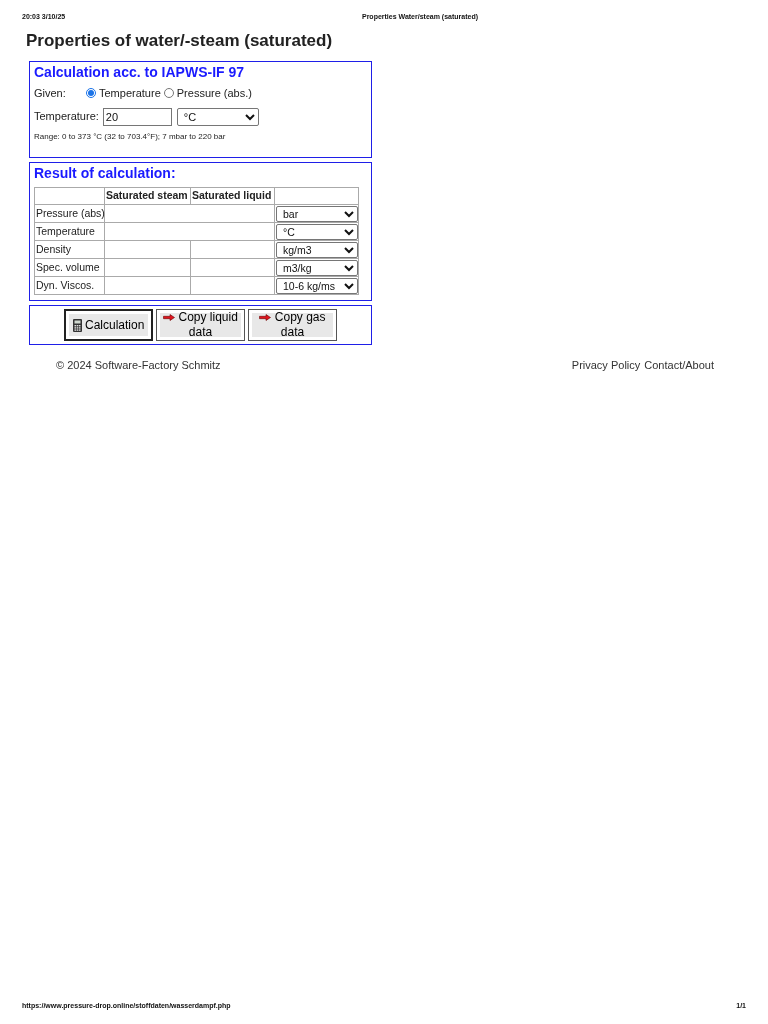 Image resolution: width=768 pixels, height=1024 pixels. What do you see at coordinates (69, 213) in the screenshot?
I see `row-label: Pressure (abs)` at bounding box center [69, 213].